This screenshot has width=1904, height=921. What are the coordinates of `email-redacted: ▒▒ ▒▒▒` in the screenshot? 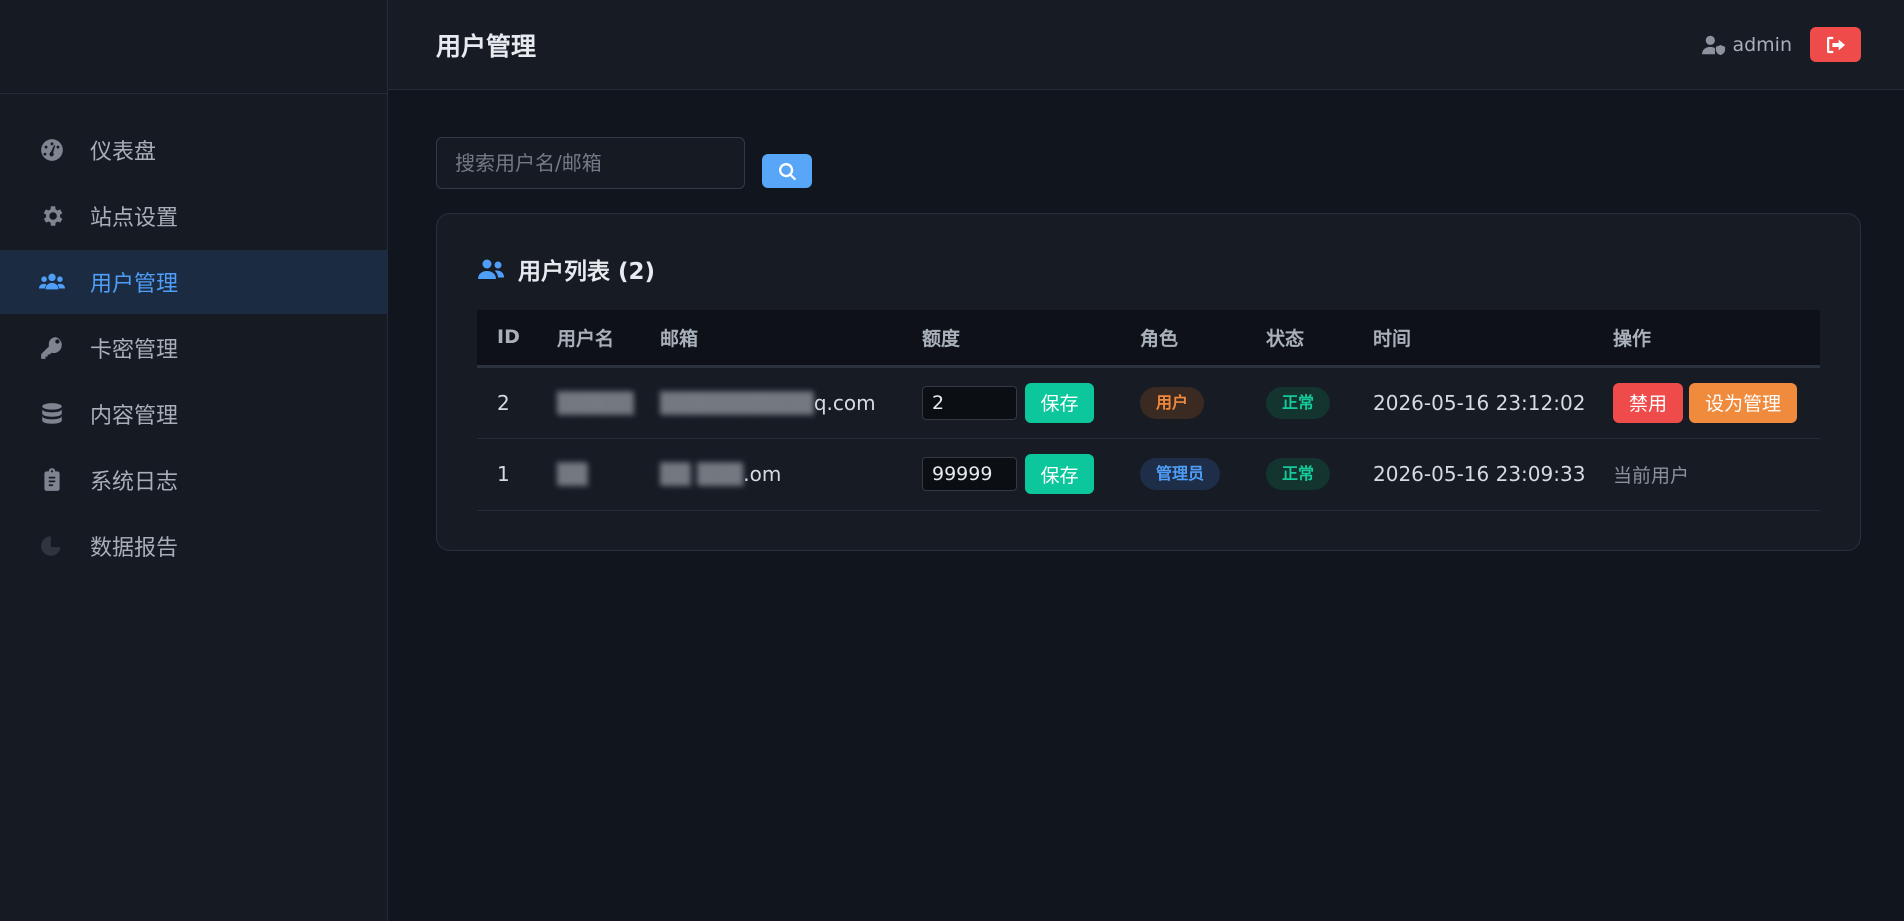 It's located at (702, 474).